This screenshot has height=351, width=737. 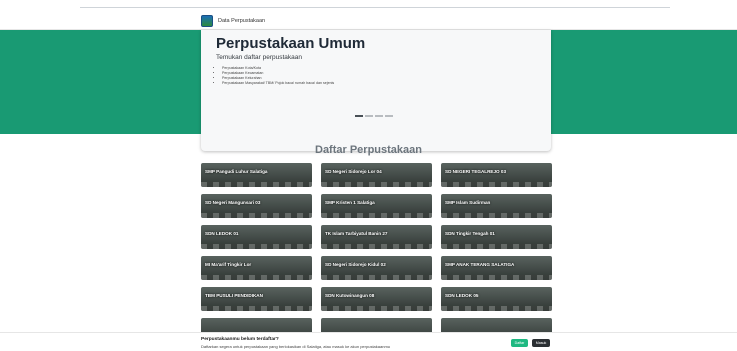 I want to click on top-divider, so click(x=375, y=7).